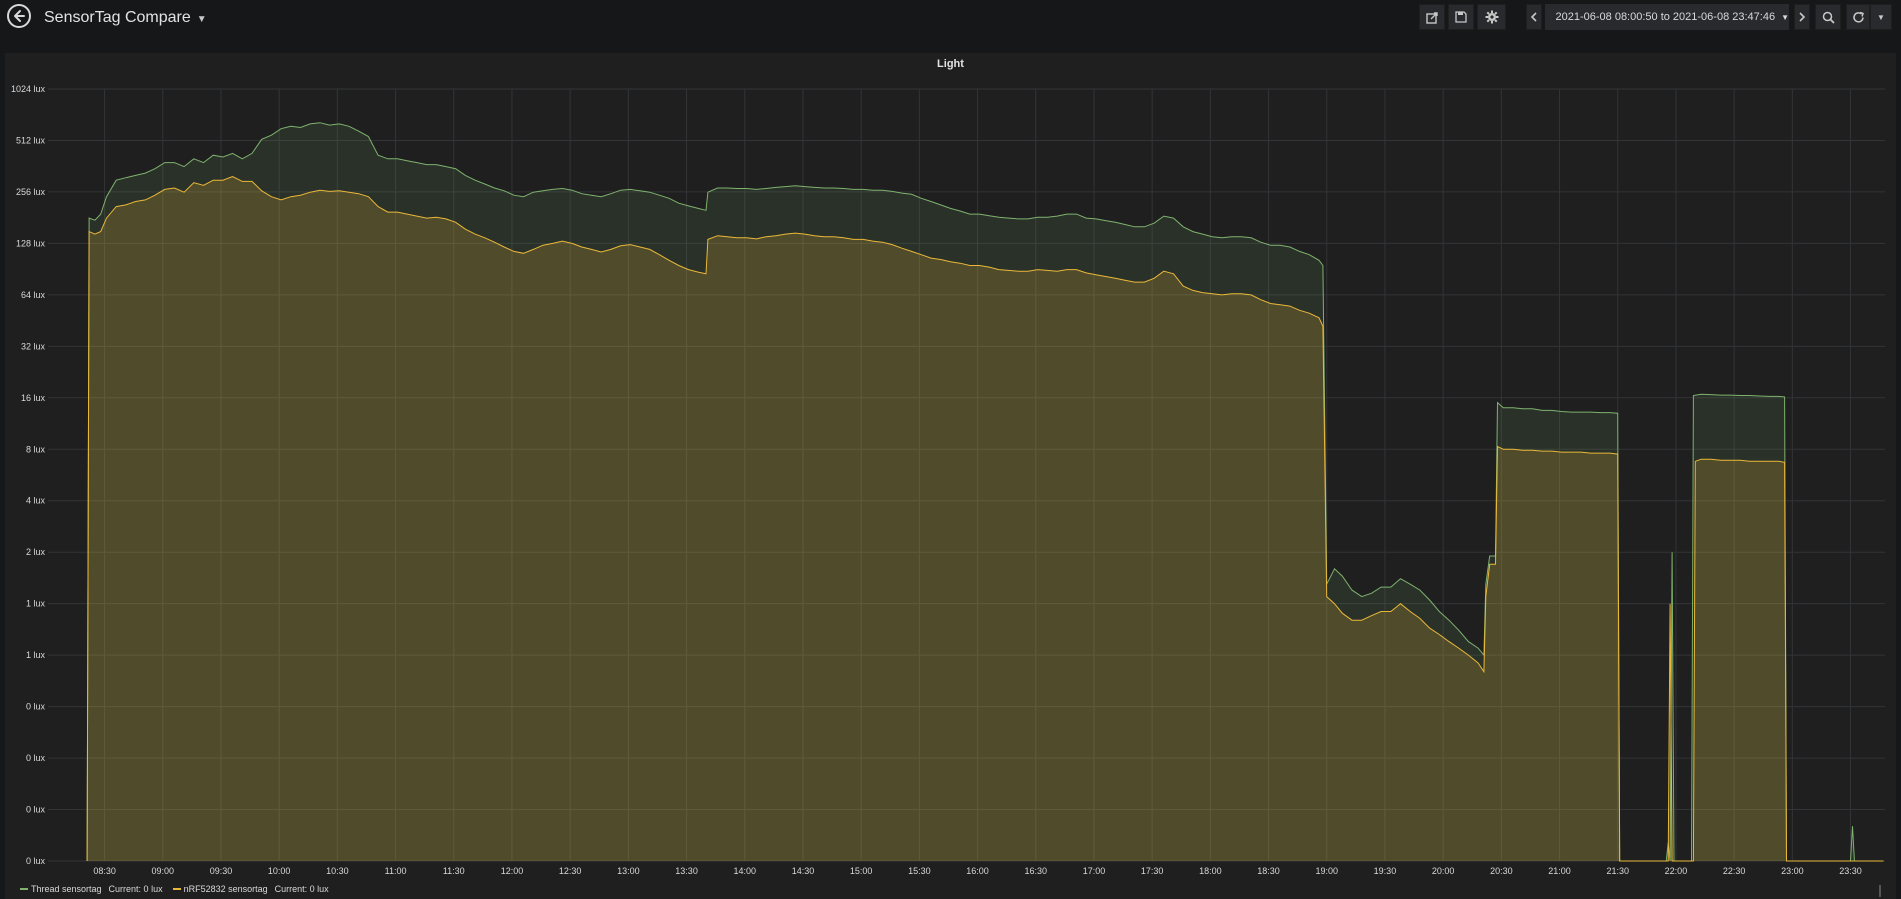 The image size is (1901, 899). Describe the element at coordinates (104, 871) in the screenshot. I see `x-tick-label: 08:30` at that location.